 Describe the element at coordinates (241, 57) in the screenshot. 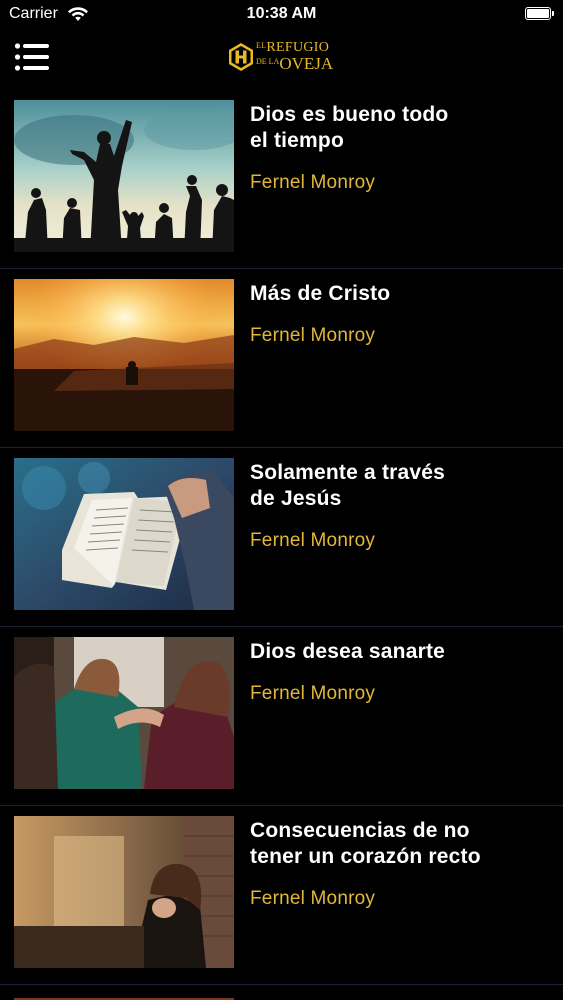

I see `shield-logo-icon` at that location.